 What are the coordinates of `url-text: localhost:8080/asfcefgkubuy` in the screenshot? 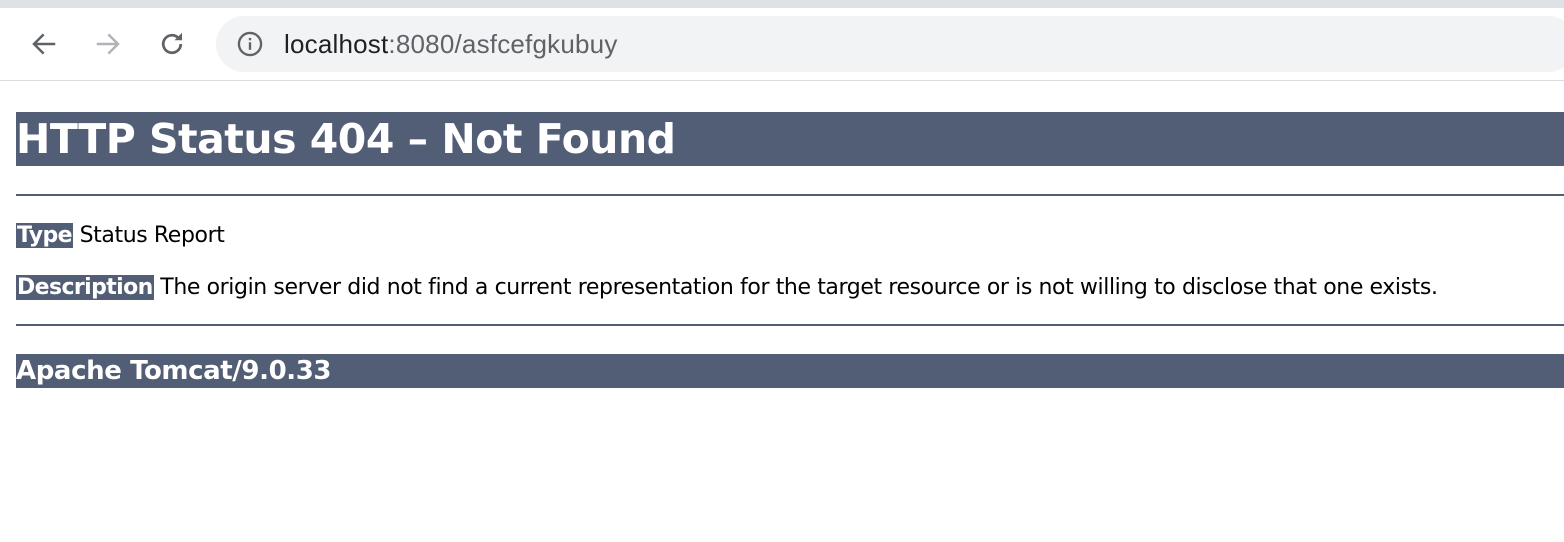 It's located at (451, 44).